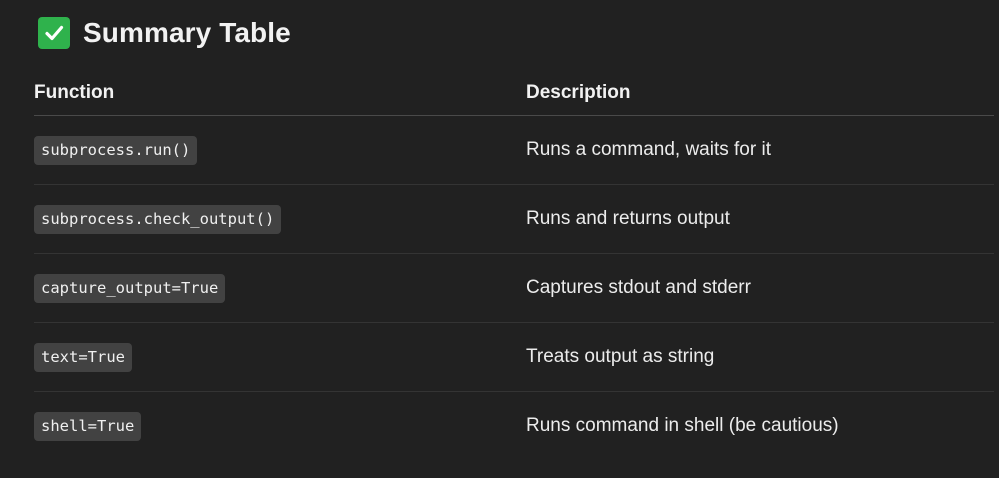 The image size is (999, 478). What do you see at coordinates (88, 426) in the screenshot?
I see `function-code: shell=True` at bounding box center [88, 426].